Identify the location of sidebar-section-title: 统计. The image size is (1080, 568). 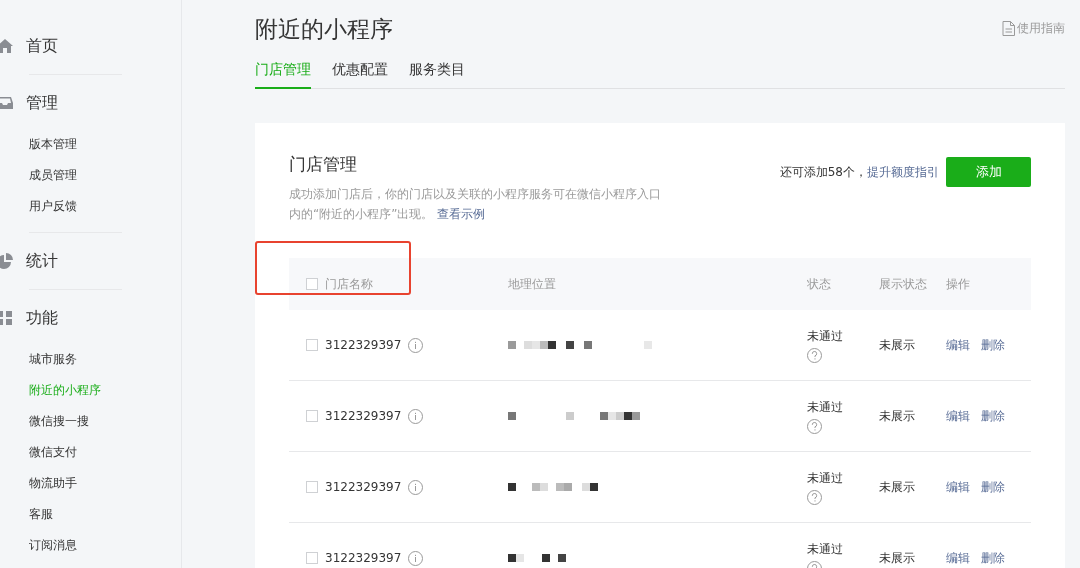
(42, 261).